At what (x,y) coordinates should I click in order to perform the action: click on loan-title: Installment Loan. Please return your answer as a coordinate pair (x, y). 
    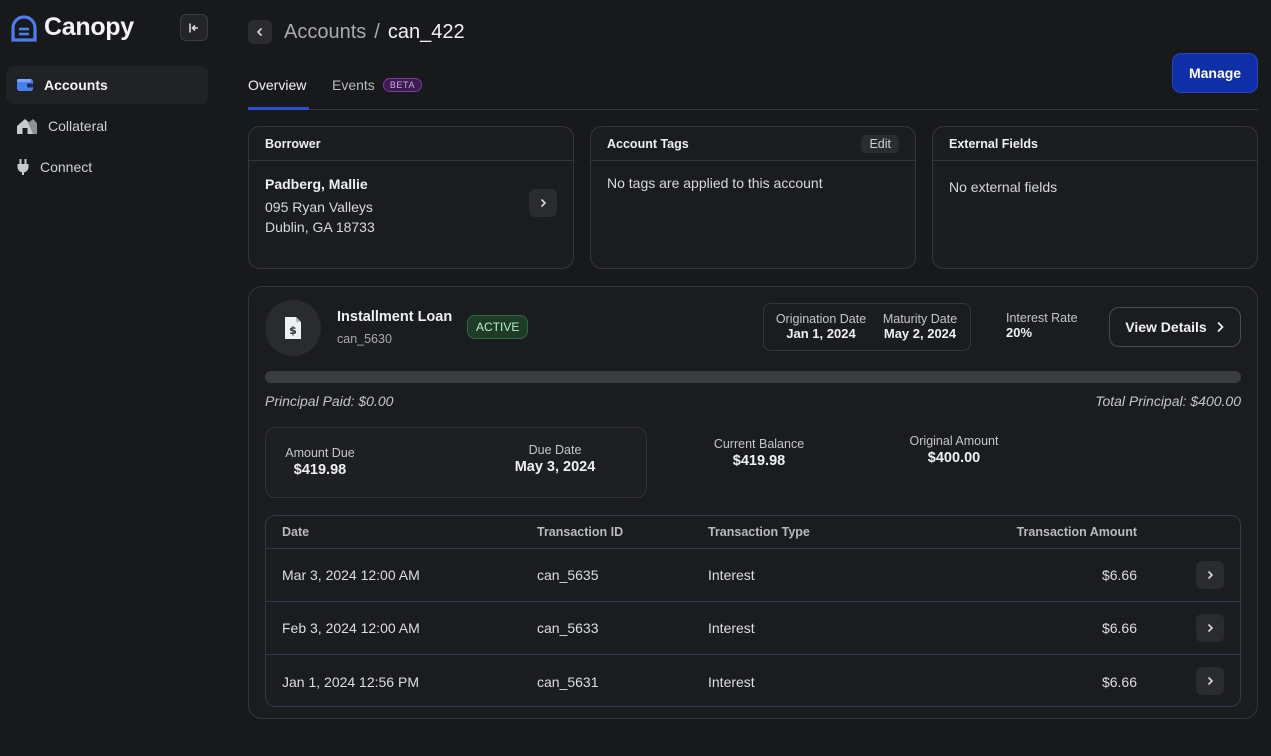
    Looking at the image, I should click on (395, 317).